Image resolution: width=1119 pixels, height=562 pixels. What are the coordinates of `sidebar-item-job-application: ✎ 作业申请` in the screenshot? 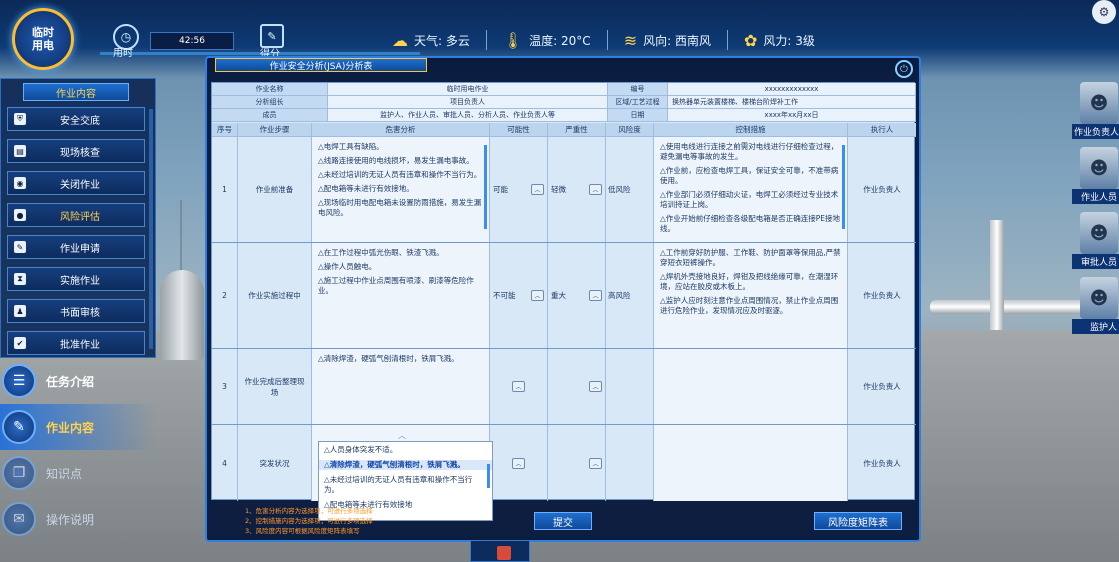 It's located at (76, 247).